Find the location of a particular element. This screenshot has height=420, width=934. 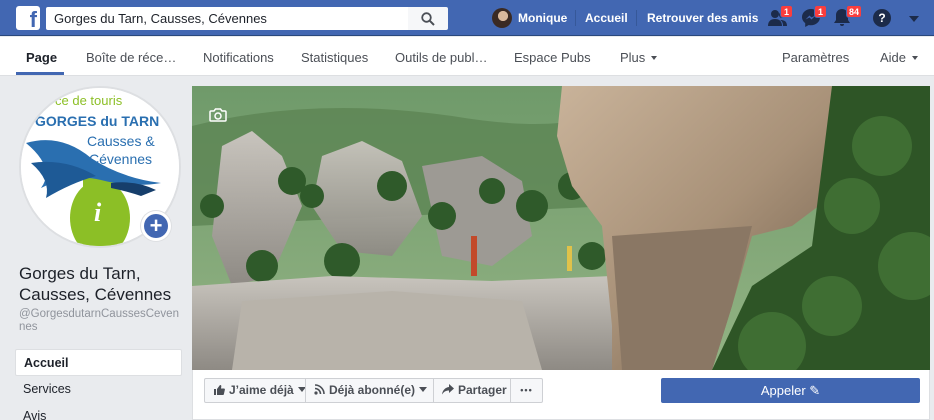

left-nav-item-services: Services is located at coordinates (98, 389).